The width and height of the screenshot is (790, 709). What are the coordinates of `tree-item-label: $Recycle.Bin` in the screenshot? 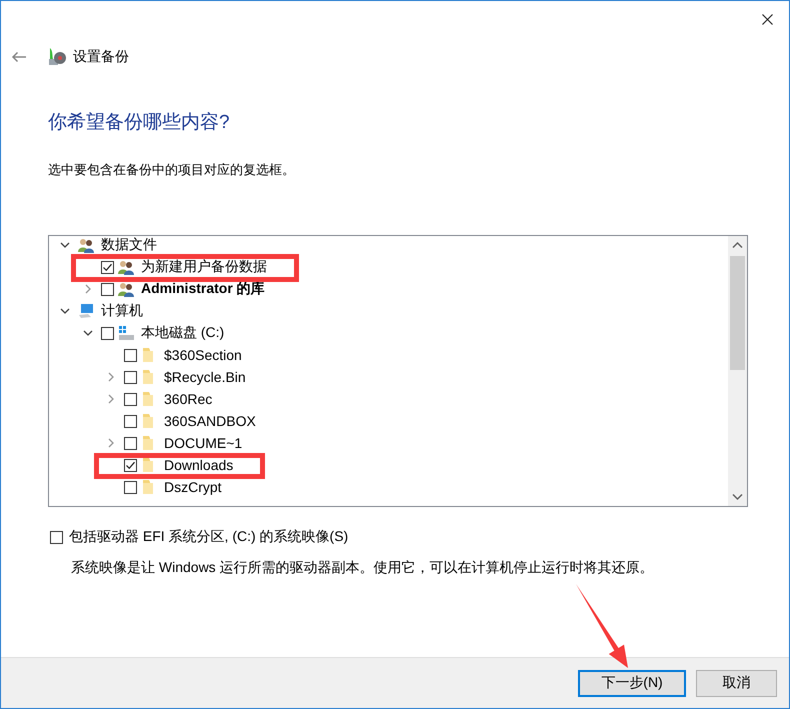 It's located at (205, 377).